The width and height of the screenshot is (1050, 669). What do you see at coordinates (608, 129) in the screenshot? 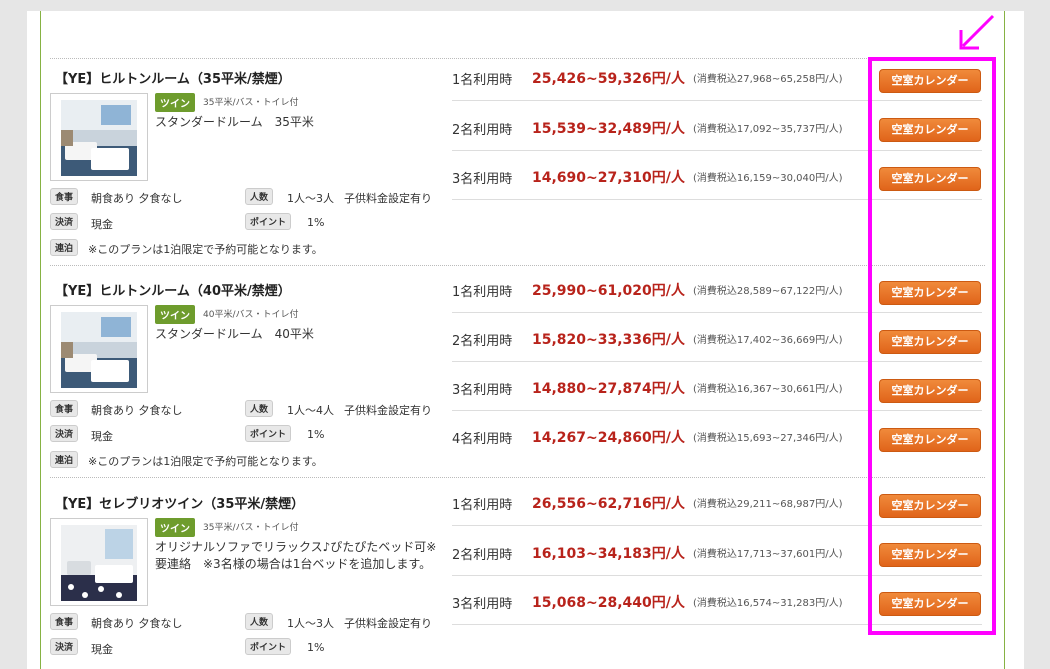
I see `rate-price: 15,539~32,489円/人` at bounding box center [608, 129].